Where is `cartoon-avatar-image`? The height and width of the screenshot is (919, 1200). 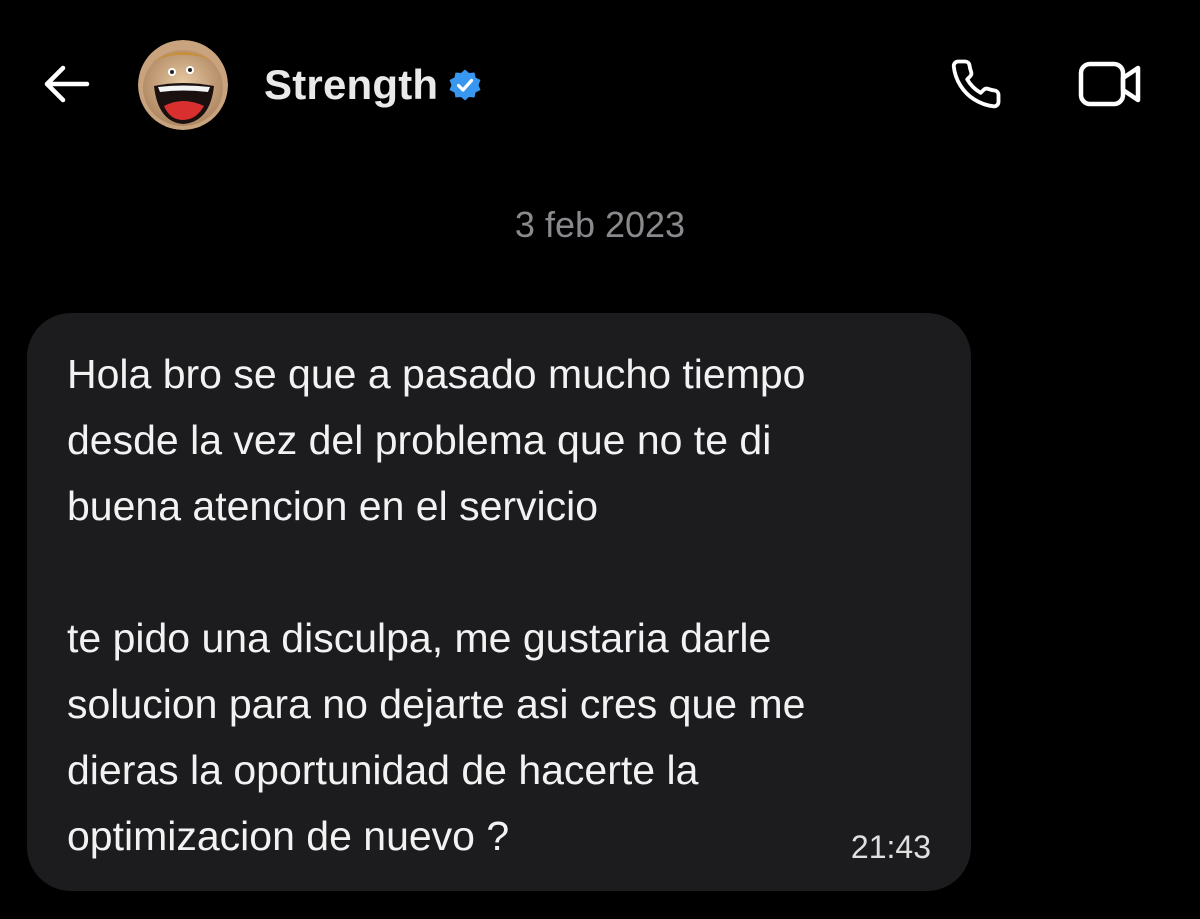
cartoon-avatar-image is located at coordinates (183, 85).